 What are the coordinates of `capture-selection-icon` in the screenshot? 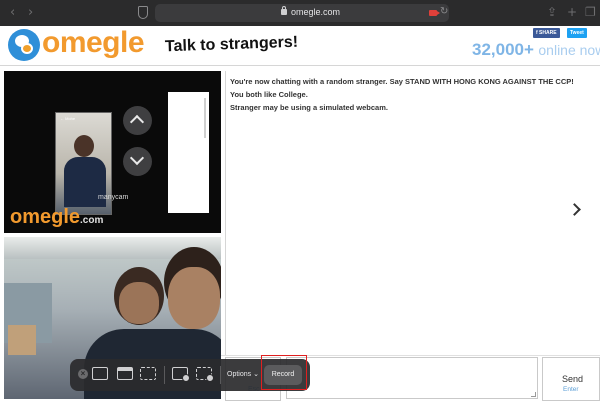 It's located at (148, 373).